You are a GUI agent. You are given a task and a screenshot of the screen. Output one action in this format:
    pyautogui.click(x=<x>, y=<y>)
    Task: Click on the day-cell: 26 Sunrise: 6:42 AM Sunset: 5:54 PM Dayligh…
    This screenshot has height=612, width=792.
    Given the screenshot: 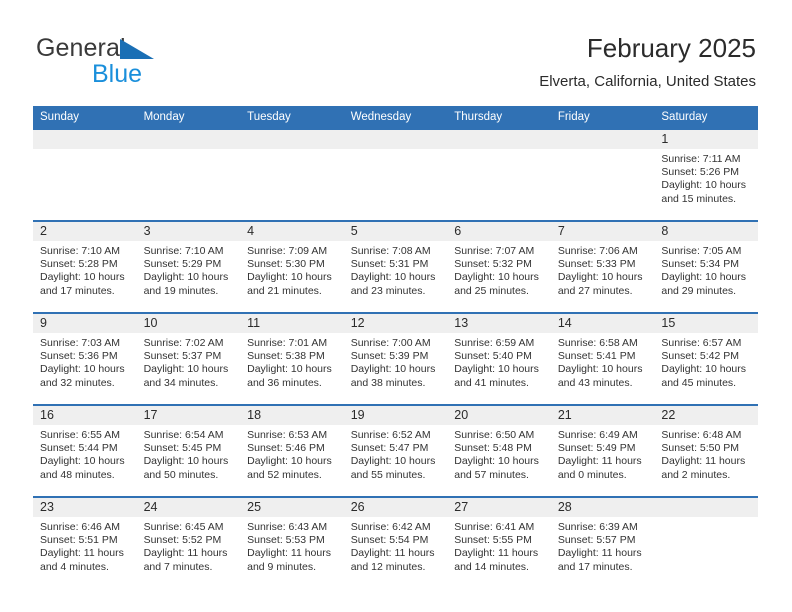 What is the action you would take?
    pyautogui.click(x=395, y=543)
    